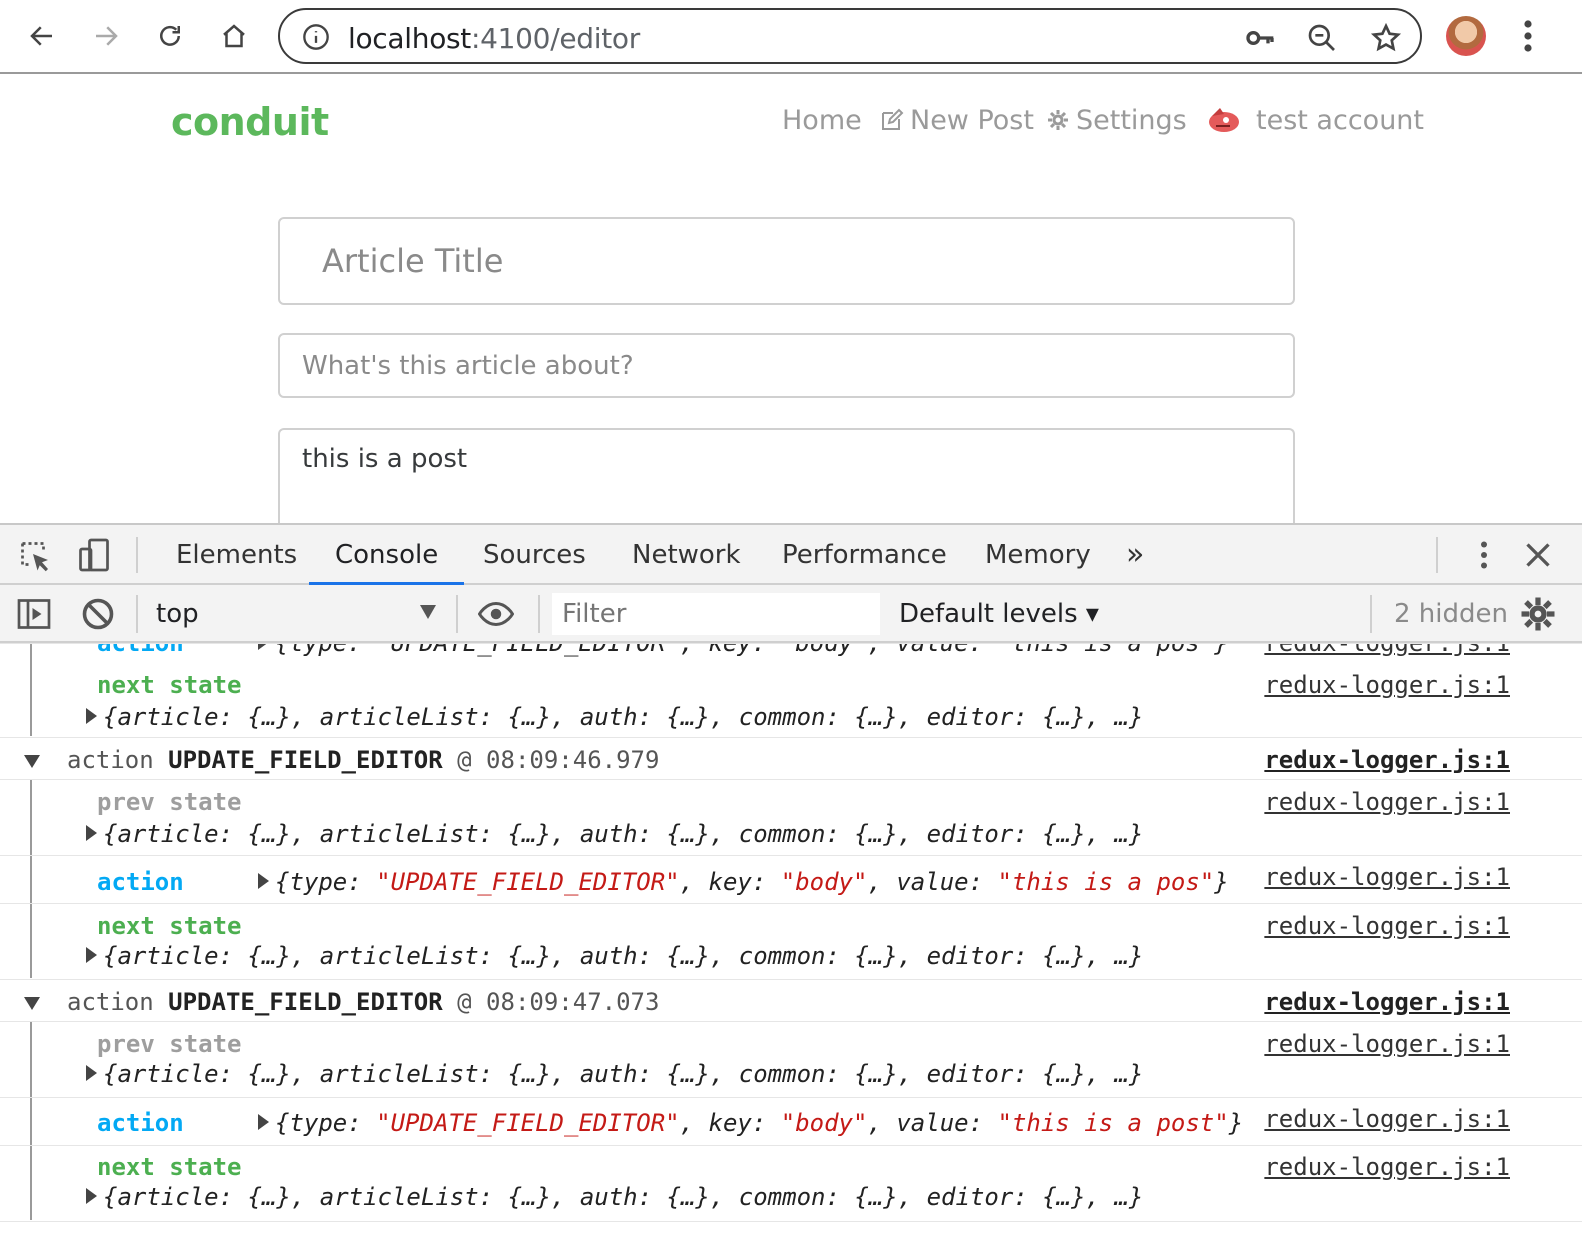 Image resolution: width=1582 pixels, height=1238 pixels. What do you see at coordinates (686, 555) in the screenshot?
I see `tab-network: Network` at bounding box center [686, 555].